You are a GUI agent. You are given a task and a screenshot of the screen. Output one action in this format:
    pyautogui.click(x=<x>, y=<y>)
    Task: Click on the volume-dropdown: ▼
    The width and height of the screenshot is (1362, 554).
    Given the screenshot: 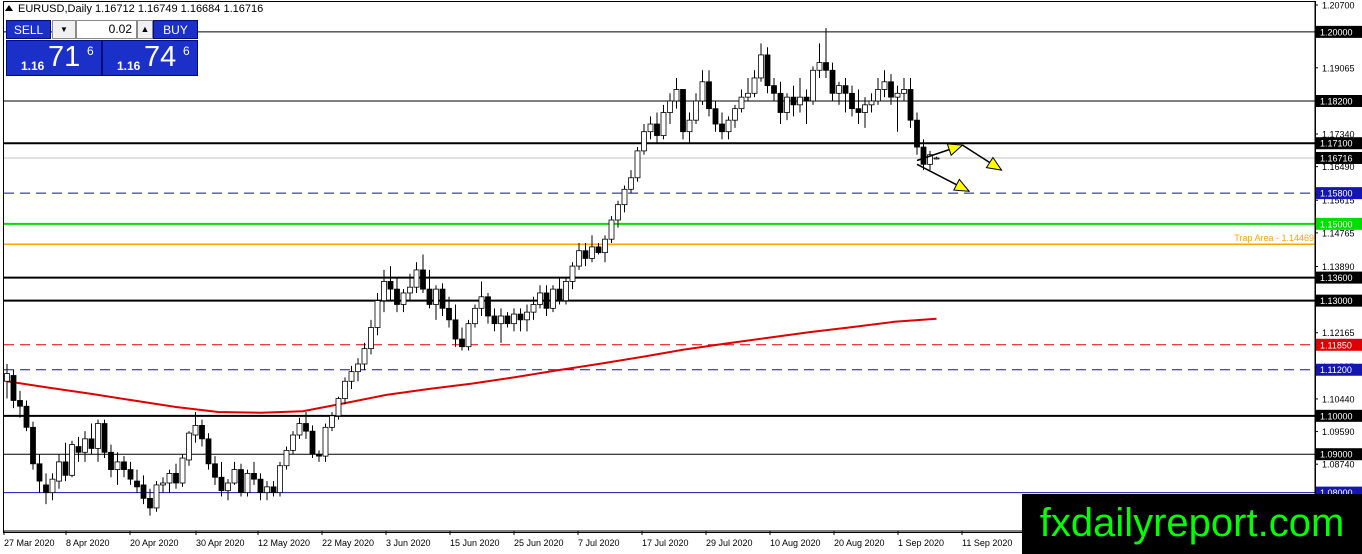 What is the action you would take?
    pyautogui.click(x=64, y=29)
    